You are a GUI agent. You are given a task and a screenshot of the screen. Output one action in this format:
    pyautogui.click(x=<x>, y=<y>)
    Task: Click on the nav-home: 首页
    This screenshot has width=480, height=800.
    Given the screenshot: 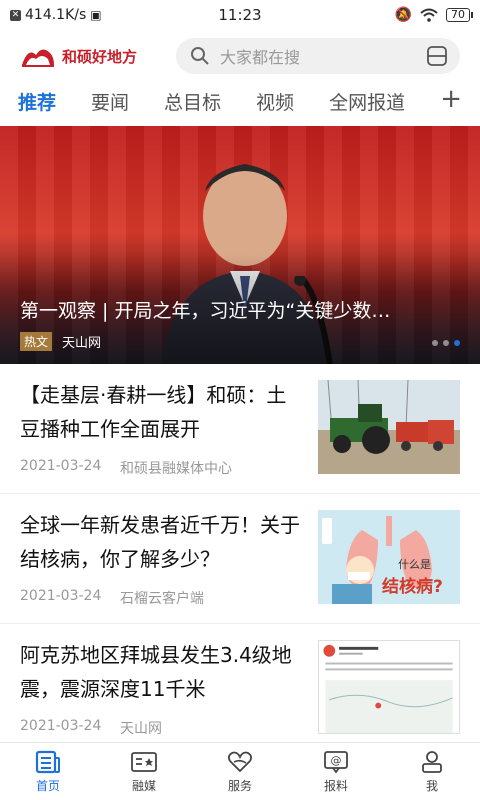 What is the action you would take?
    pyautogui.click(x=48, y=771)
    